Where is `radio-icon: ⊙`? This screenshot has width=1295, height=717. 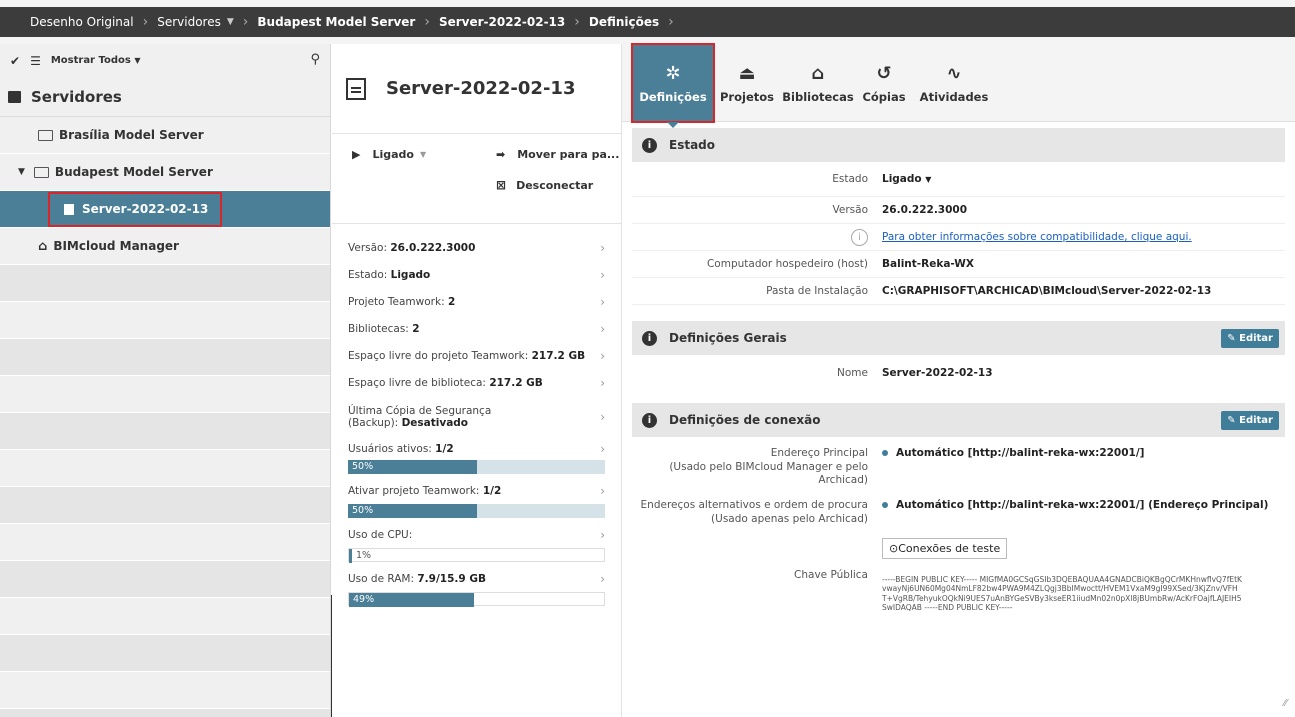 radio-icon: ⊙ is located at coordinates (894, 548).